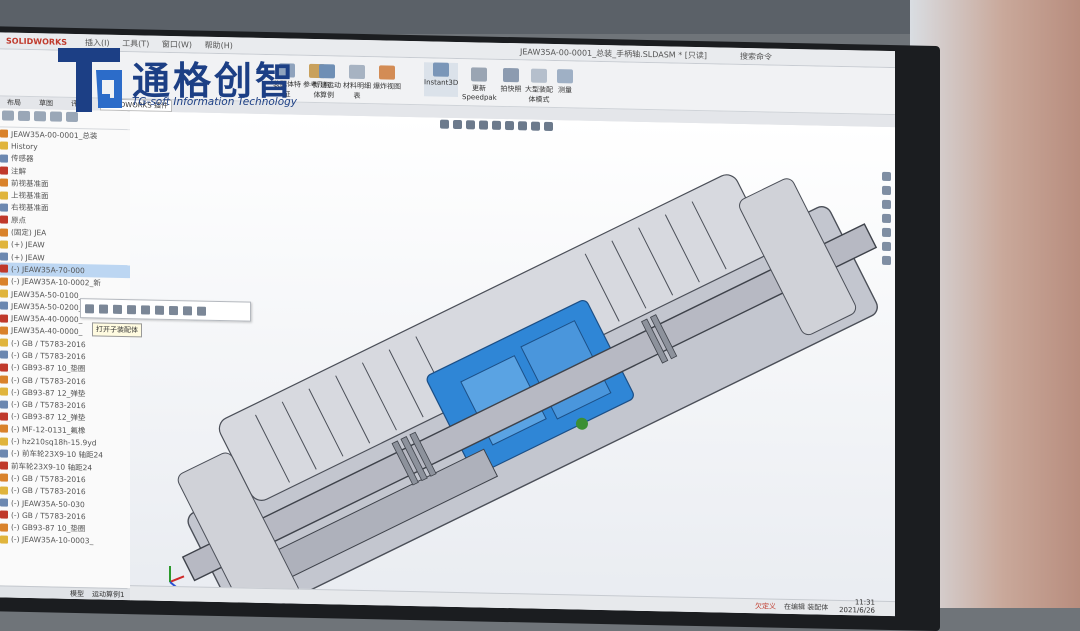 This screenshot has height=631, width=1080. What do you see at coordinates (18, 220) in the screenshot?
I see `tree-item-label: 原点` at bounding box center [18, 220].